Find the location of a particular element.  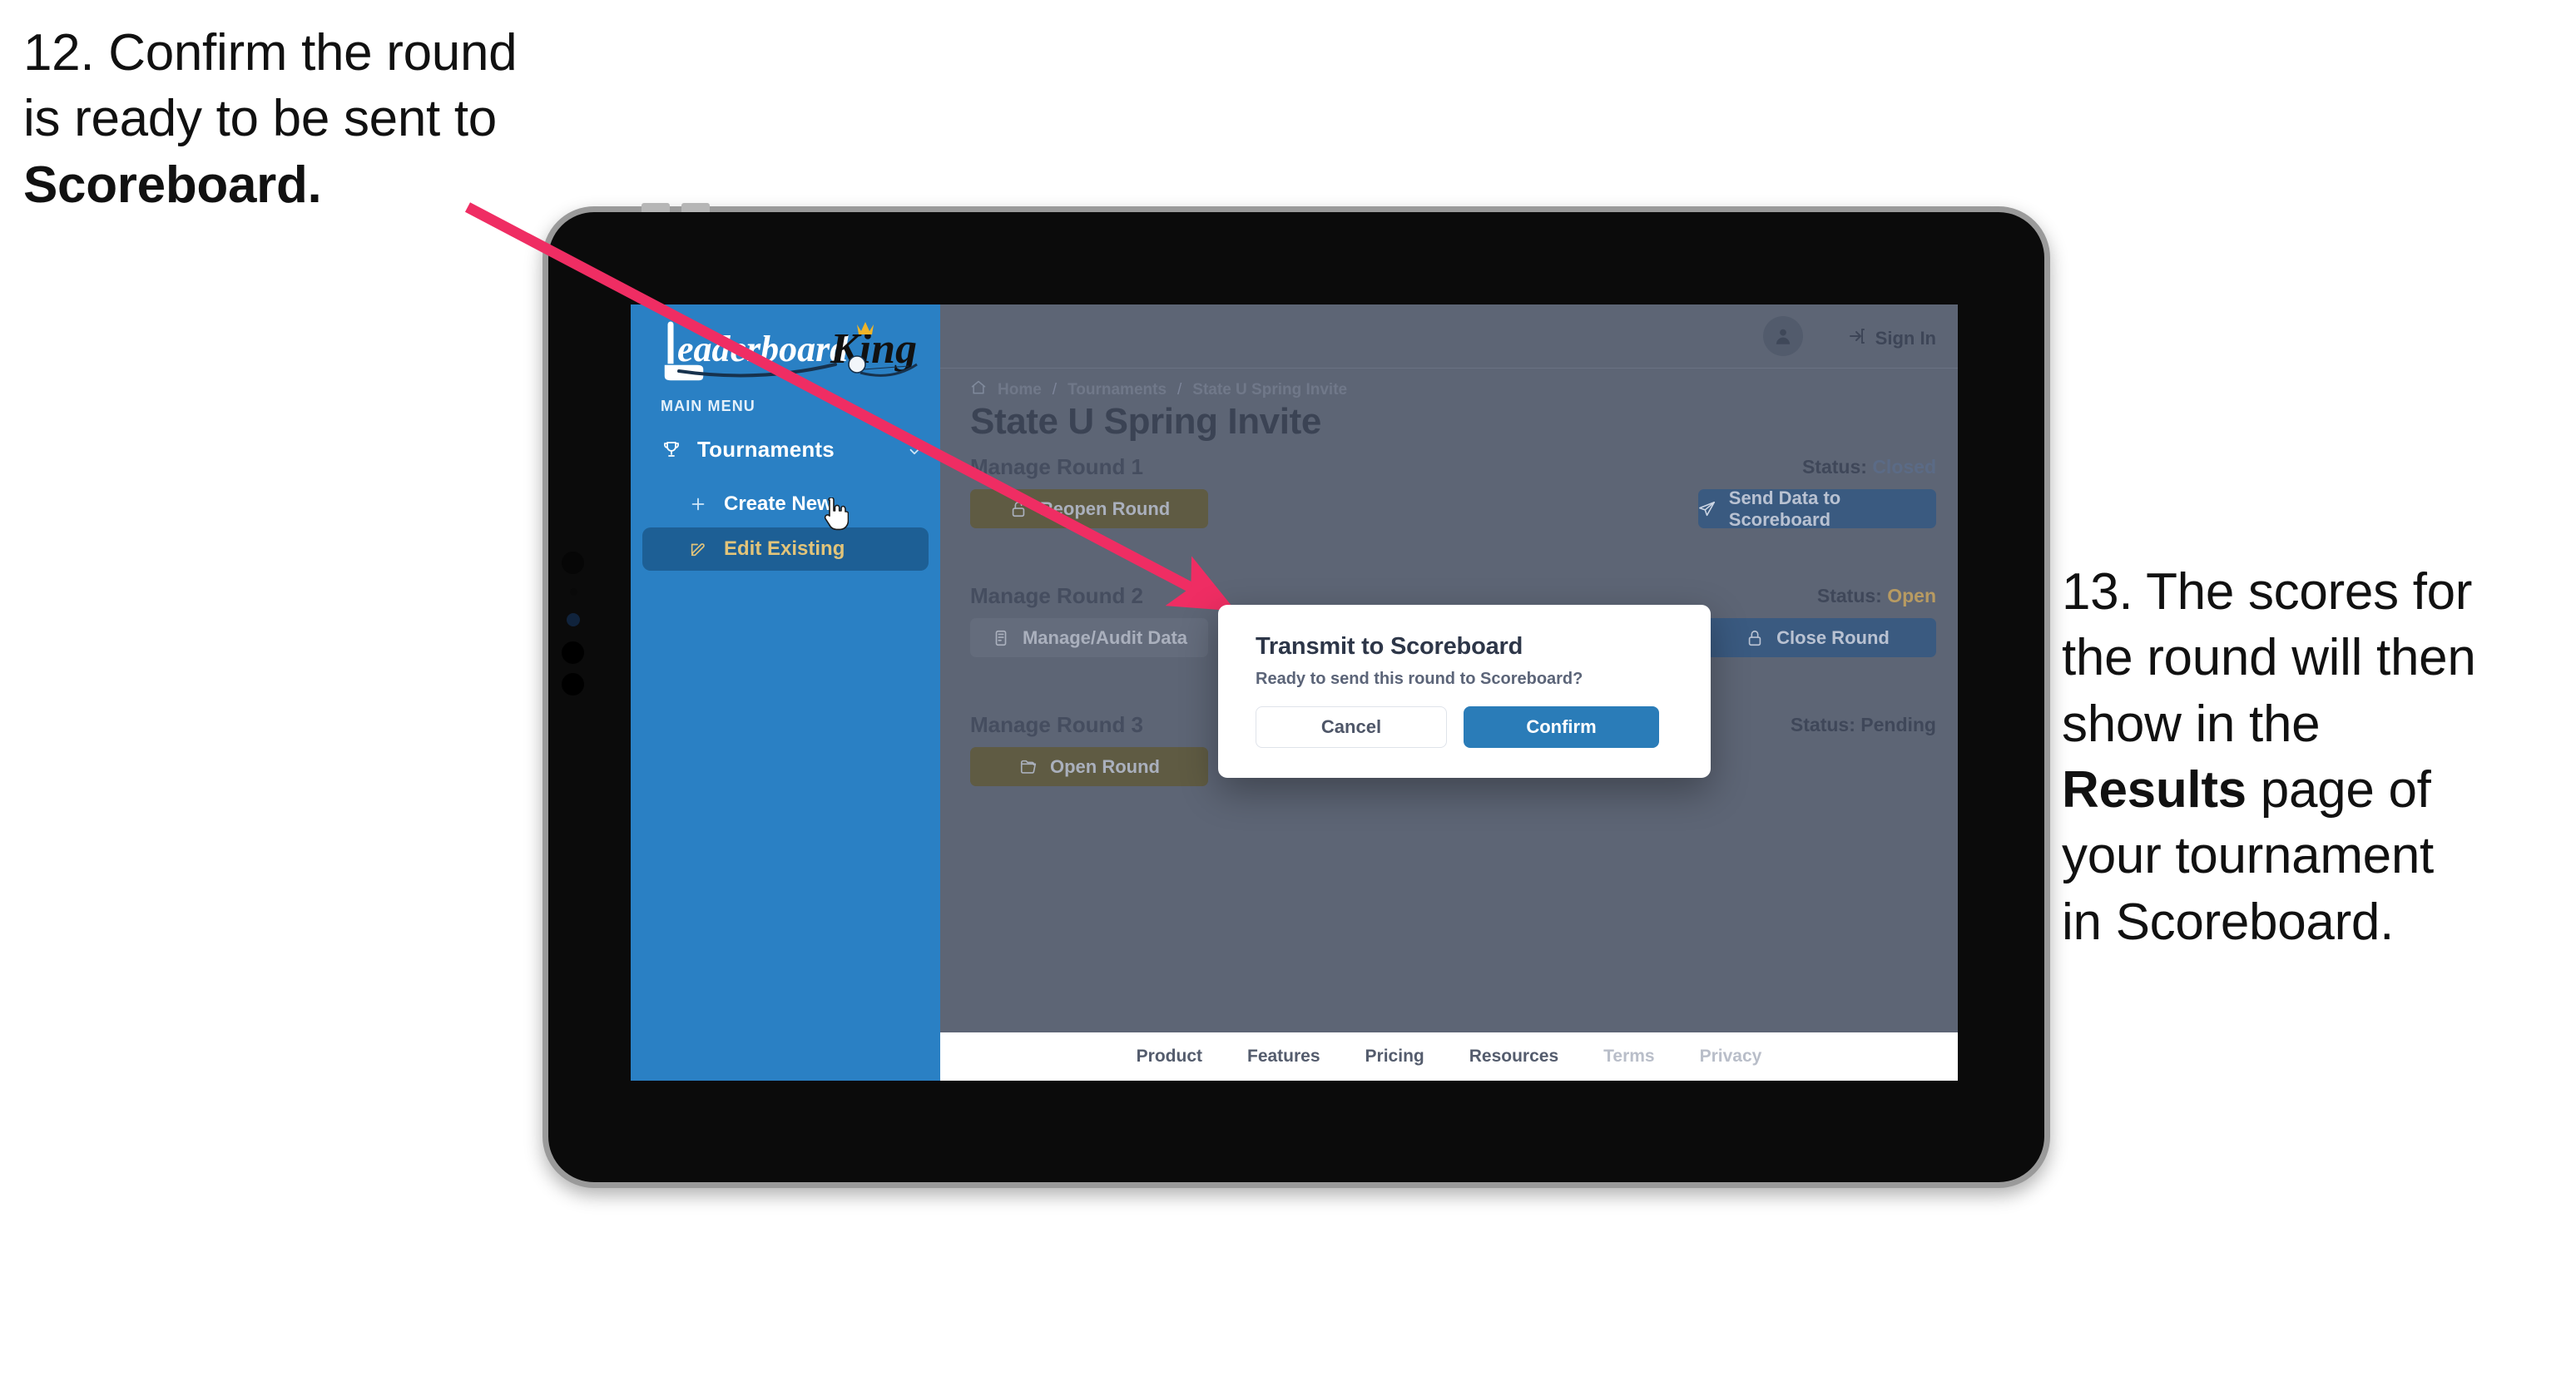

annotation-step-12-line1: 12. Confirm the round is located at coordinates (271, 53).